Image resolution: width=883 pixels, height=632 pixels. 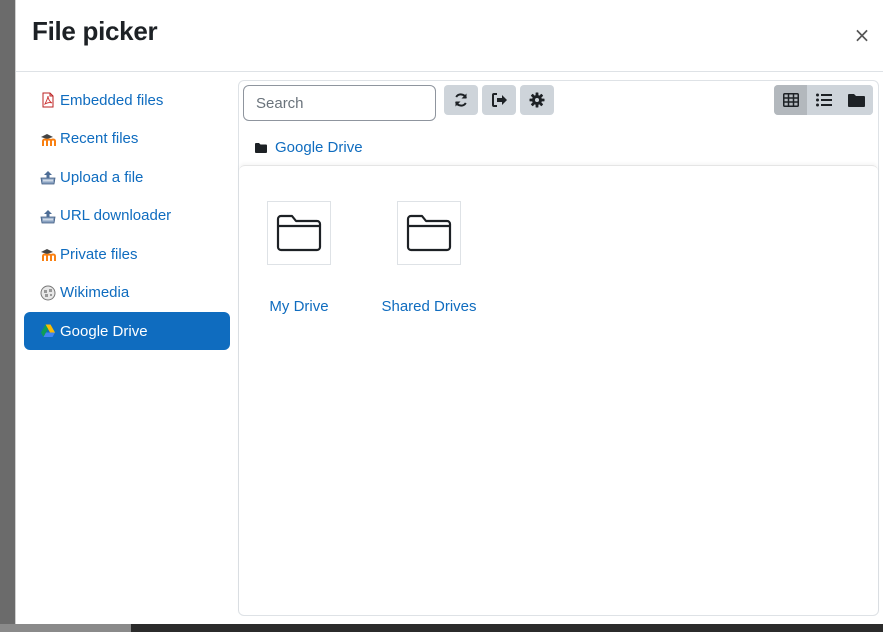 I want to click on folder-tree-view-icon, so click(x=856, y=100).